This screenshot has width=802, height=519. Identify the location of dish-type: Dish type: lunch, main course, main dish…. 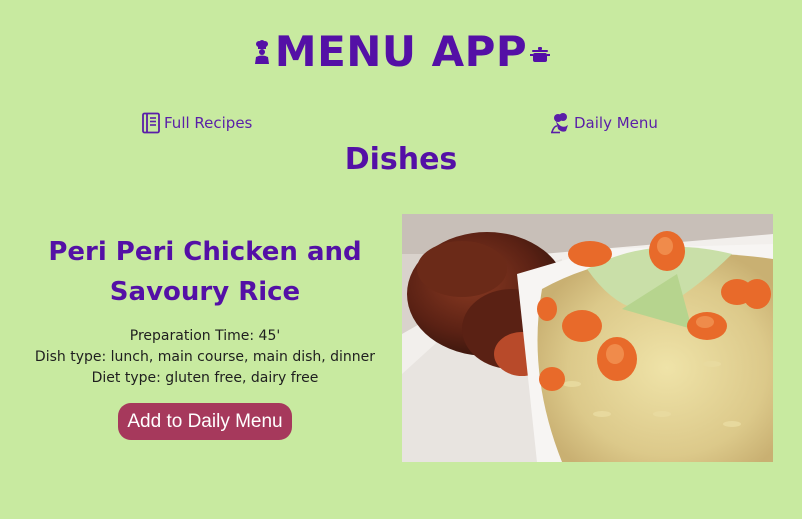
(205, 357).